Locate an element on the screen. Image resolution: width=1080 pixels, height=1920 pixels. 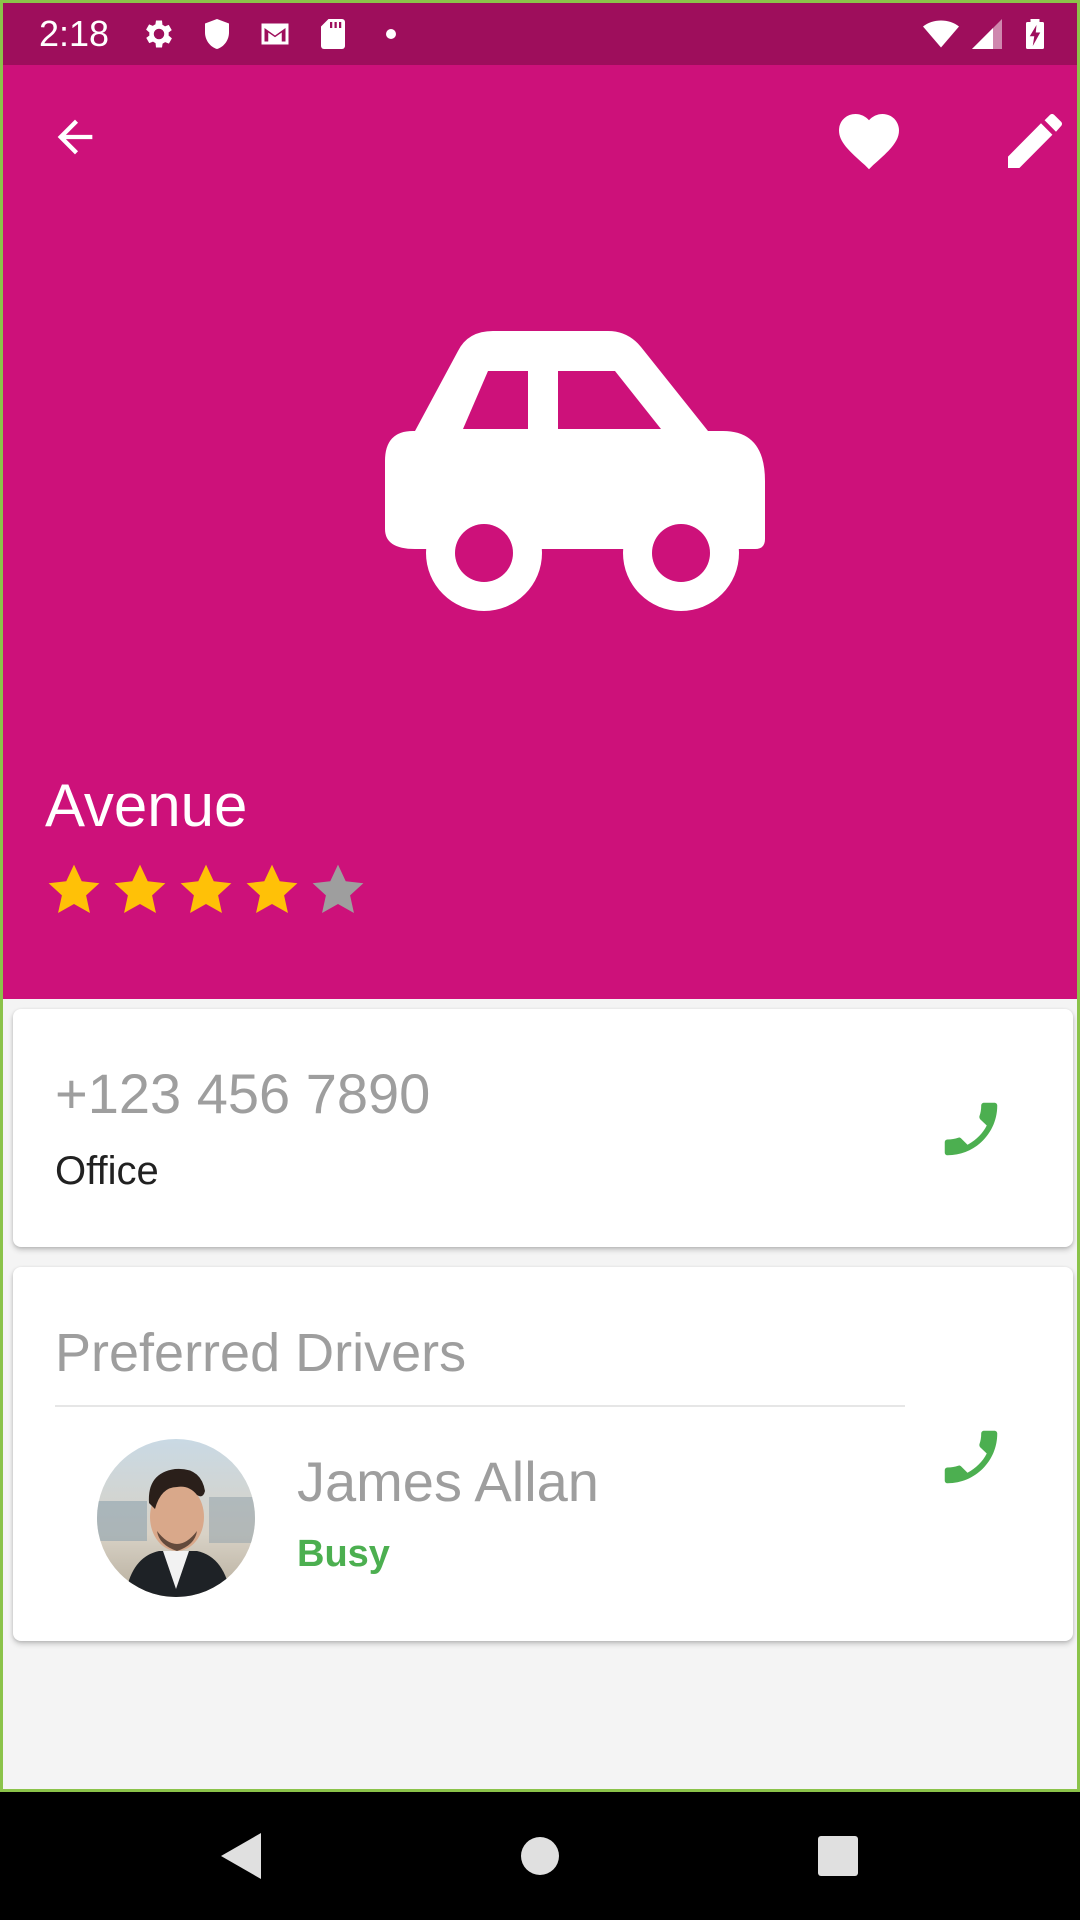
heart-icon is located at coordinates (869, 142).